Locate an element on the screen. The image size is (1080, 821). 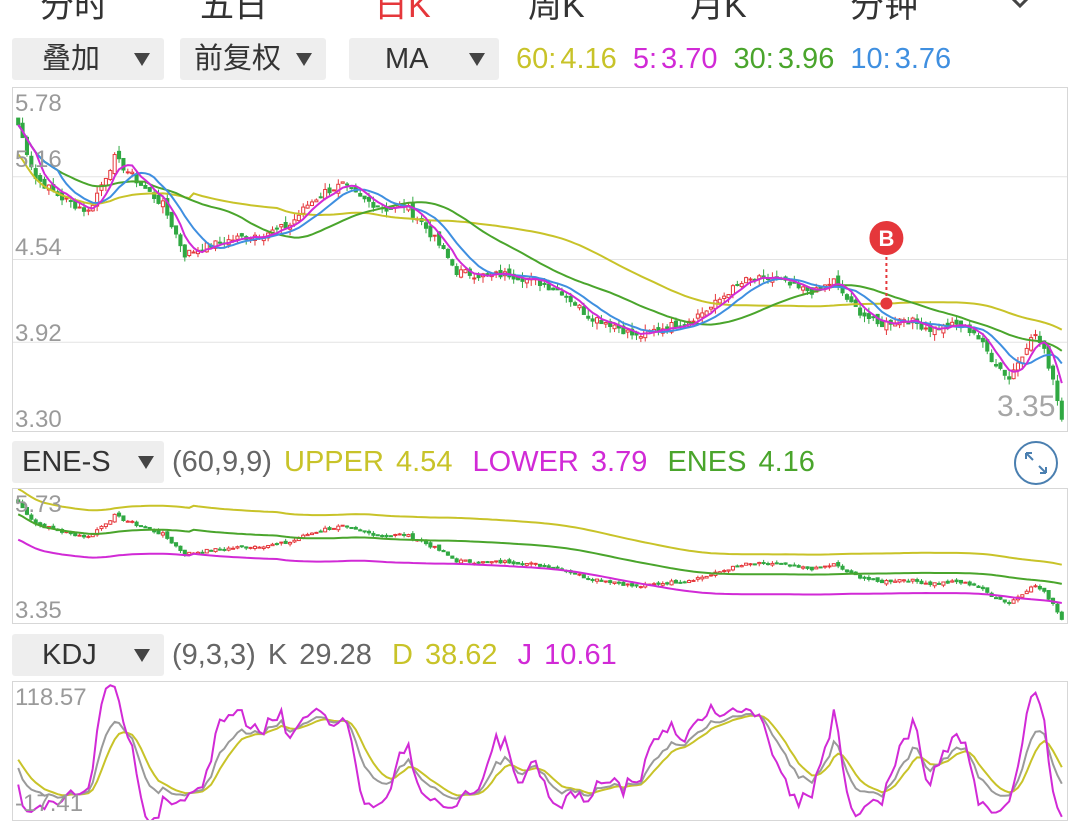
ene-lower-label: LOWER is located at coordinates (525, 462).